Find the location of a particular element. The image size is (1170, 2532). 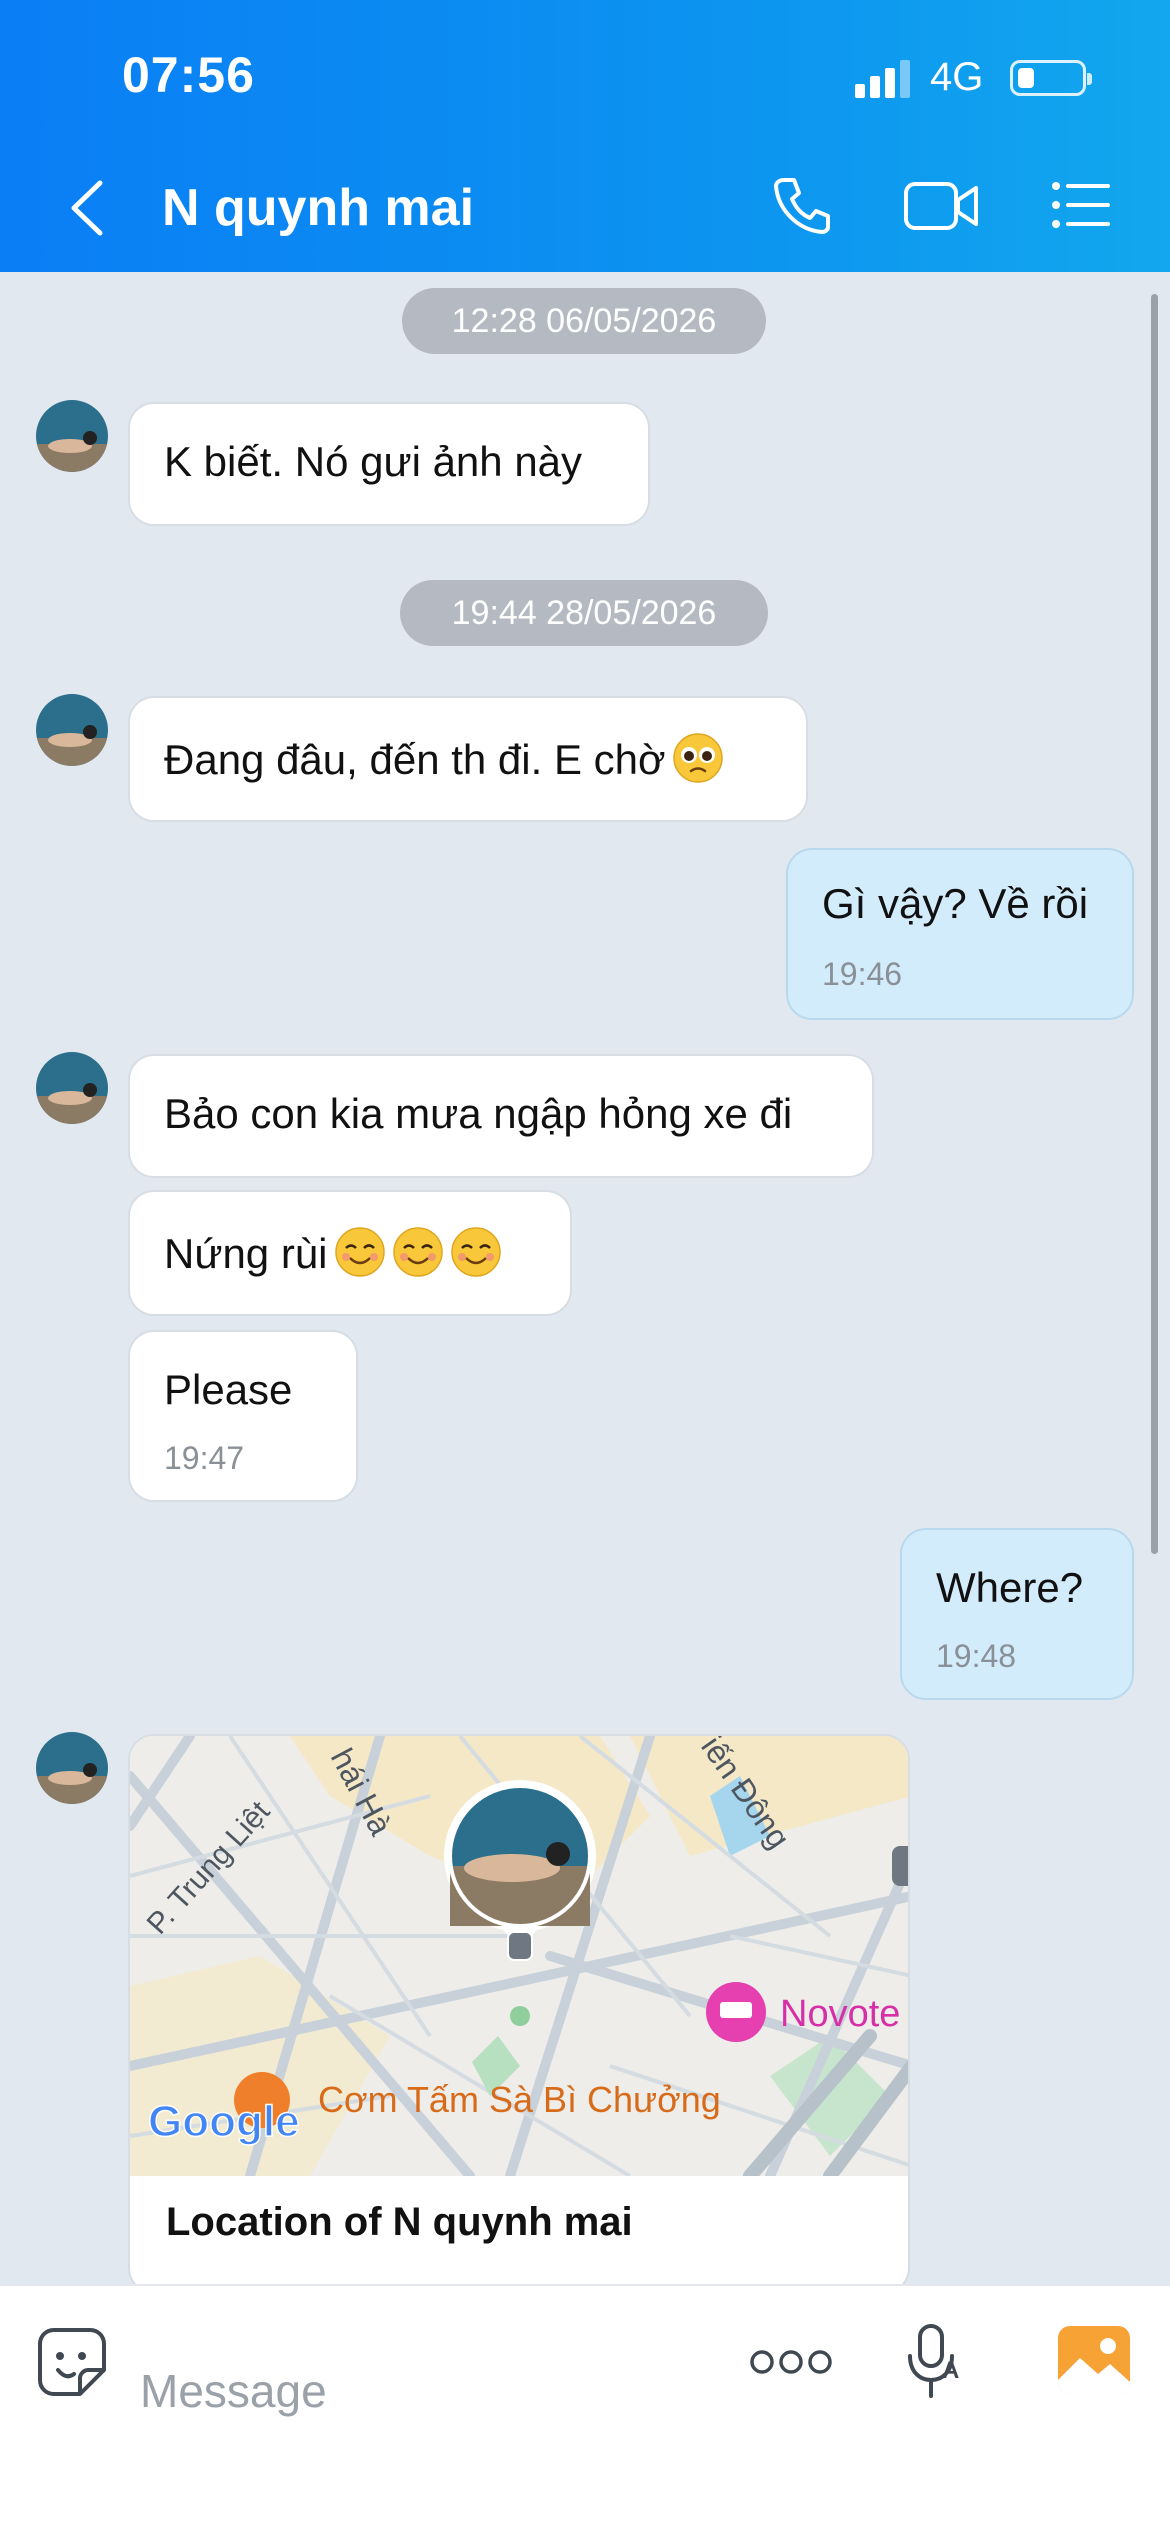

message-bubble: Nứng rùi is located at coordinates (350, 1253).